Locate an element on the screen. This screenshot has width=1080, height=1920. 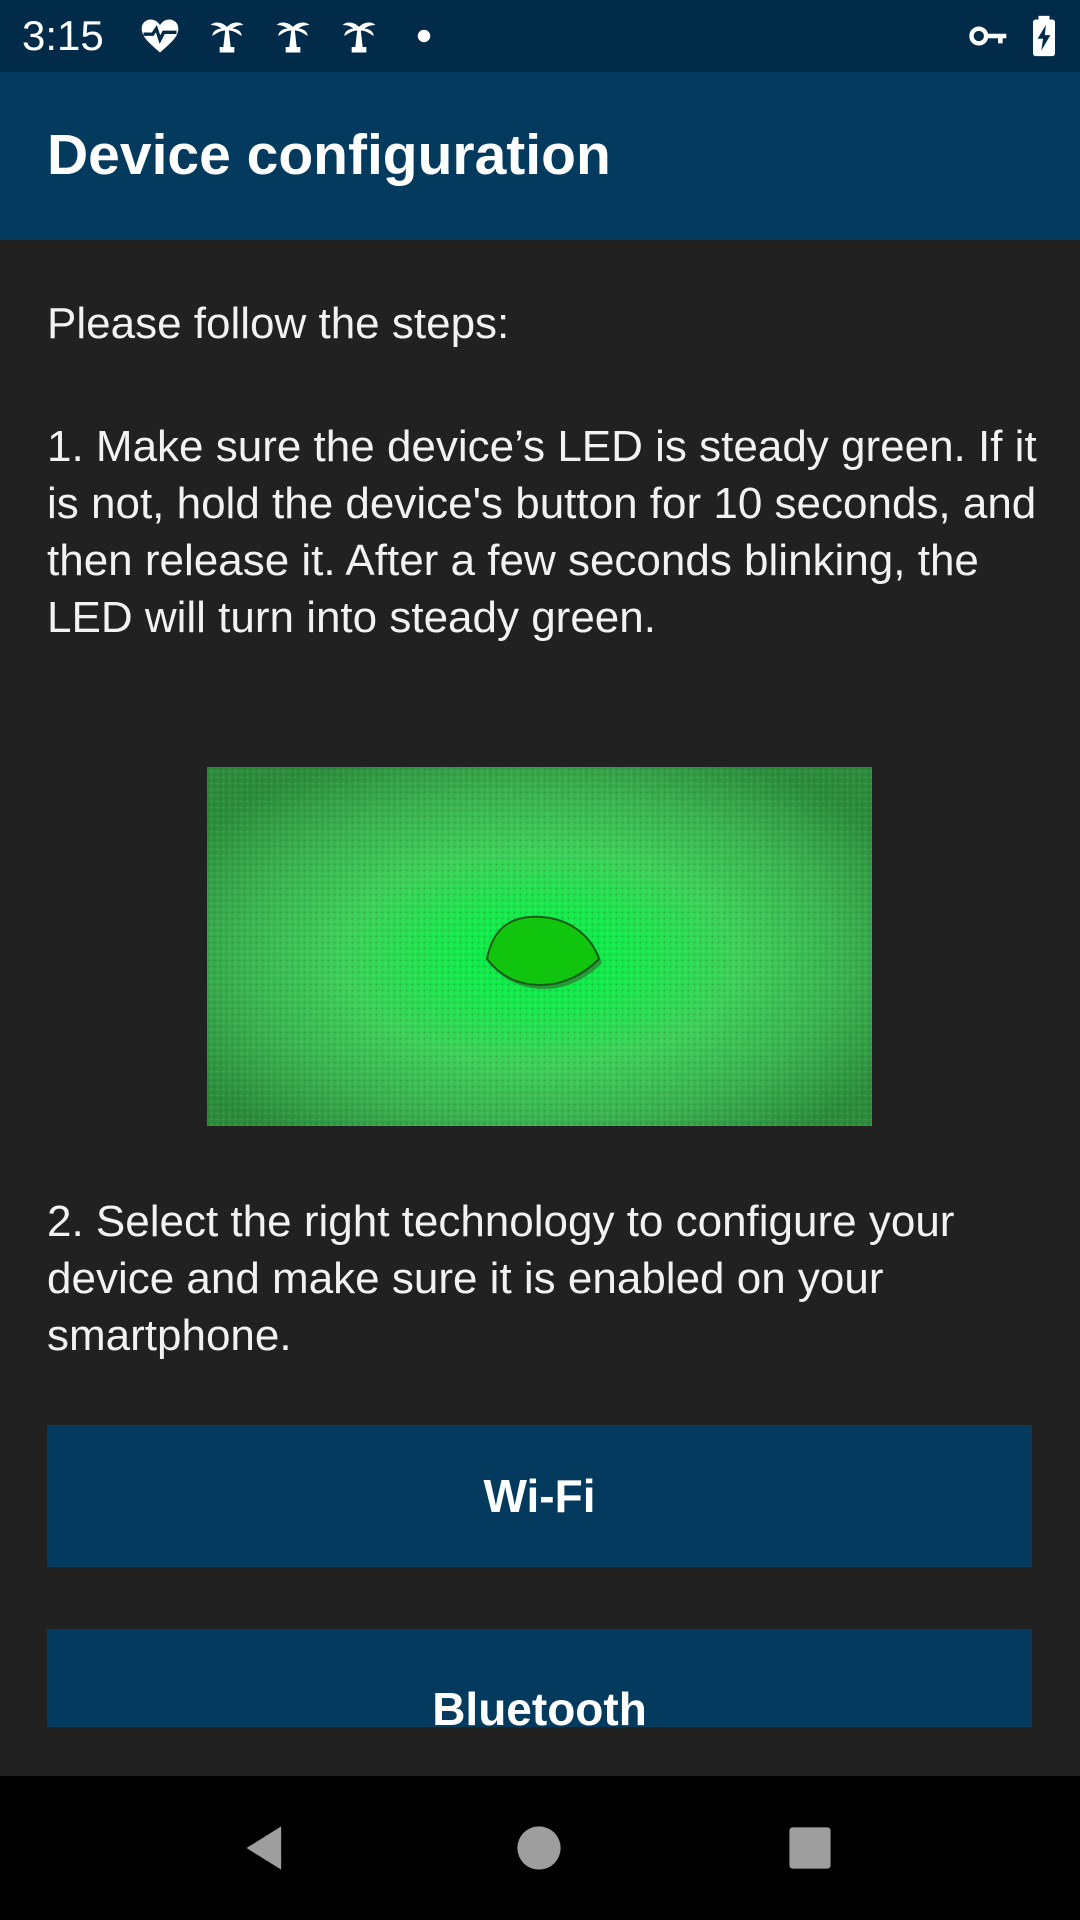
back-icon is located at coordinates (266, 1848).